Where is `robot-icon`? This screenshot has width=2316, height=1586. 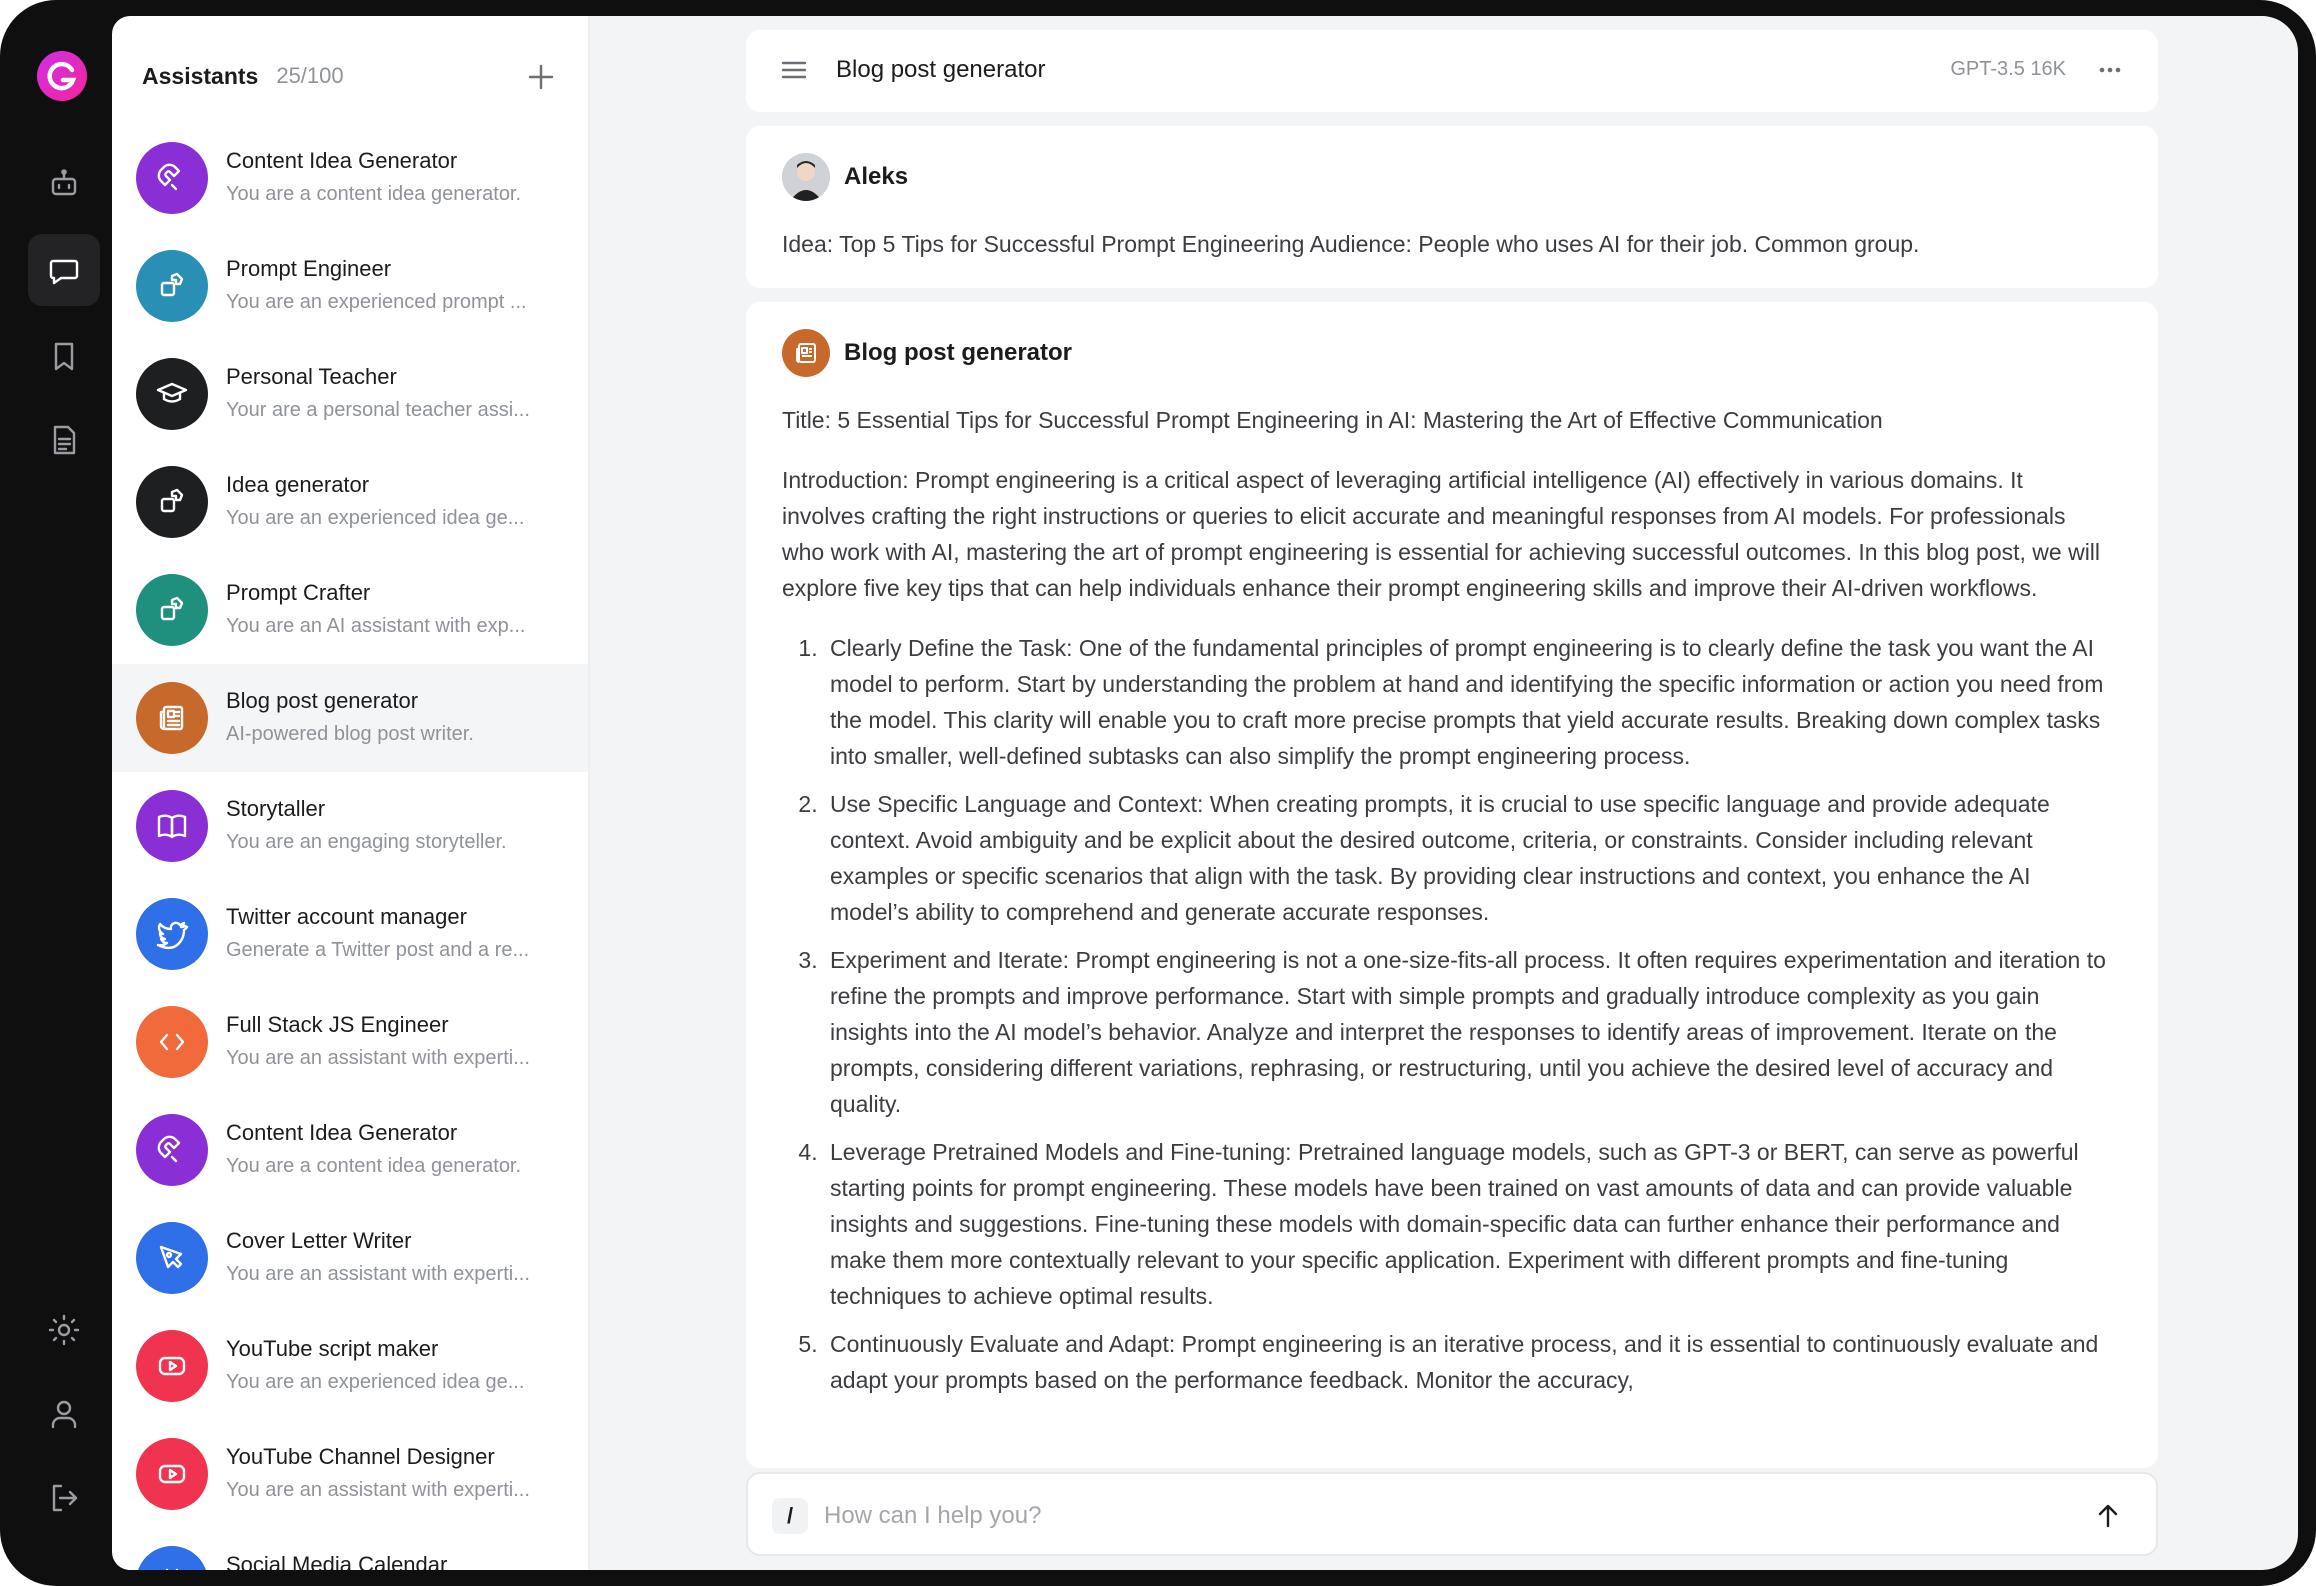
robot-icon is located at coordinates (64, 182).